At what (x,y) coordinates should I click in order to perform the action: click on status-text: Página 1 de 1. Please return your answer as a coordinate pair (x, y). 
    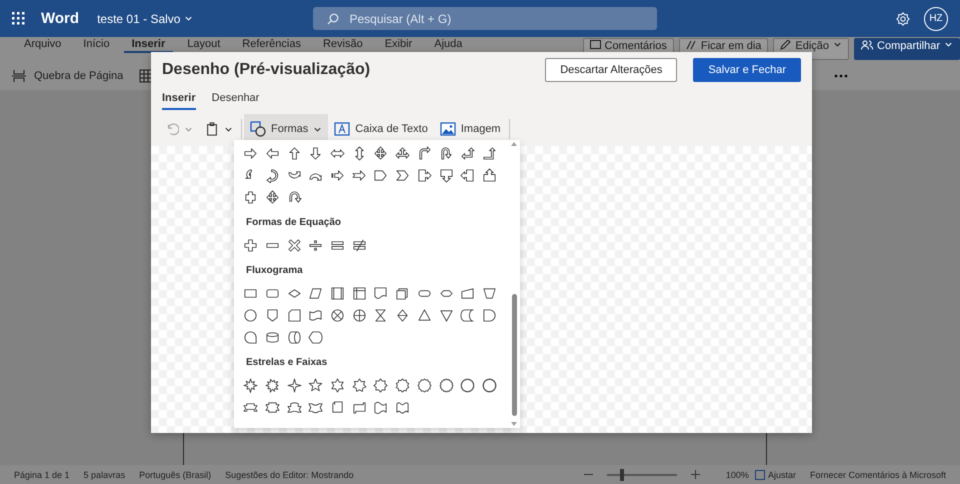
    Looking at the image, I should click on (42, 475).